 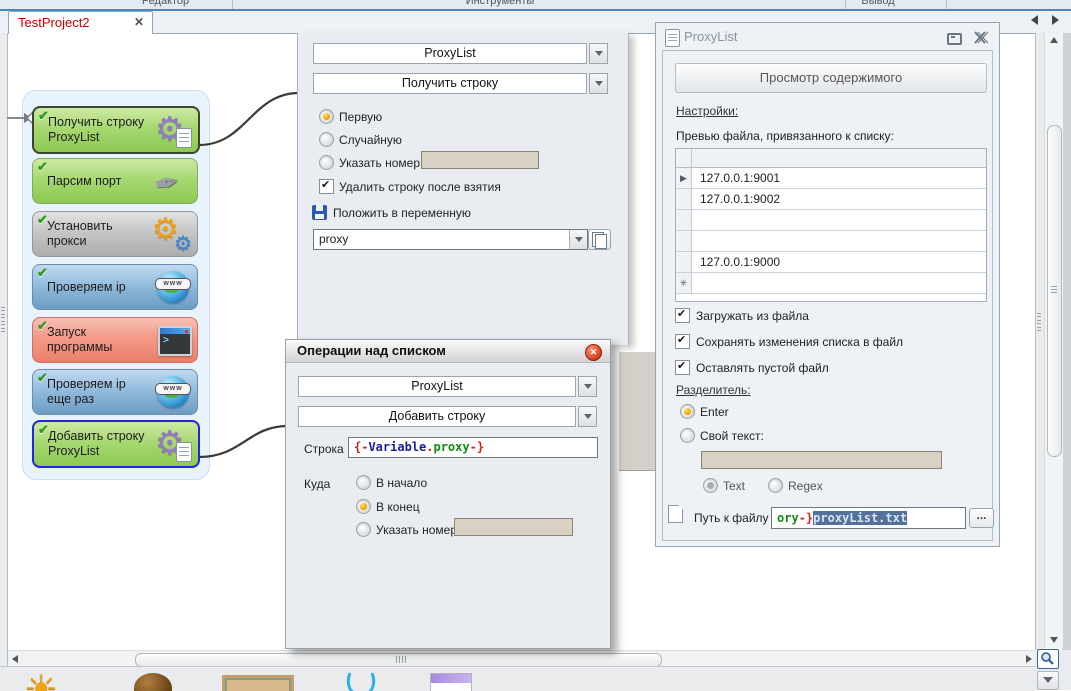 I want to click on horizontal-scrollbar-thumb, so click(x=398, y=660).